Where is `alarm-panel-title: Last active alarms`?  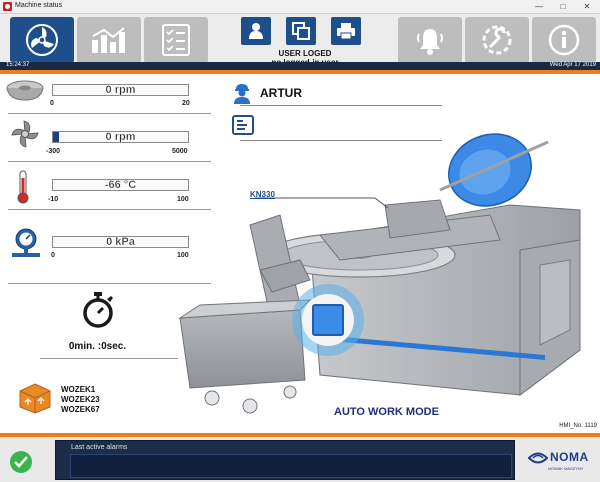 alarm-panel-title: Last active alarms is located at coordinates (99, 447).